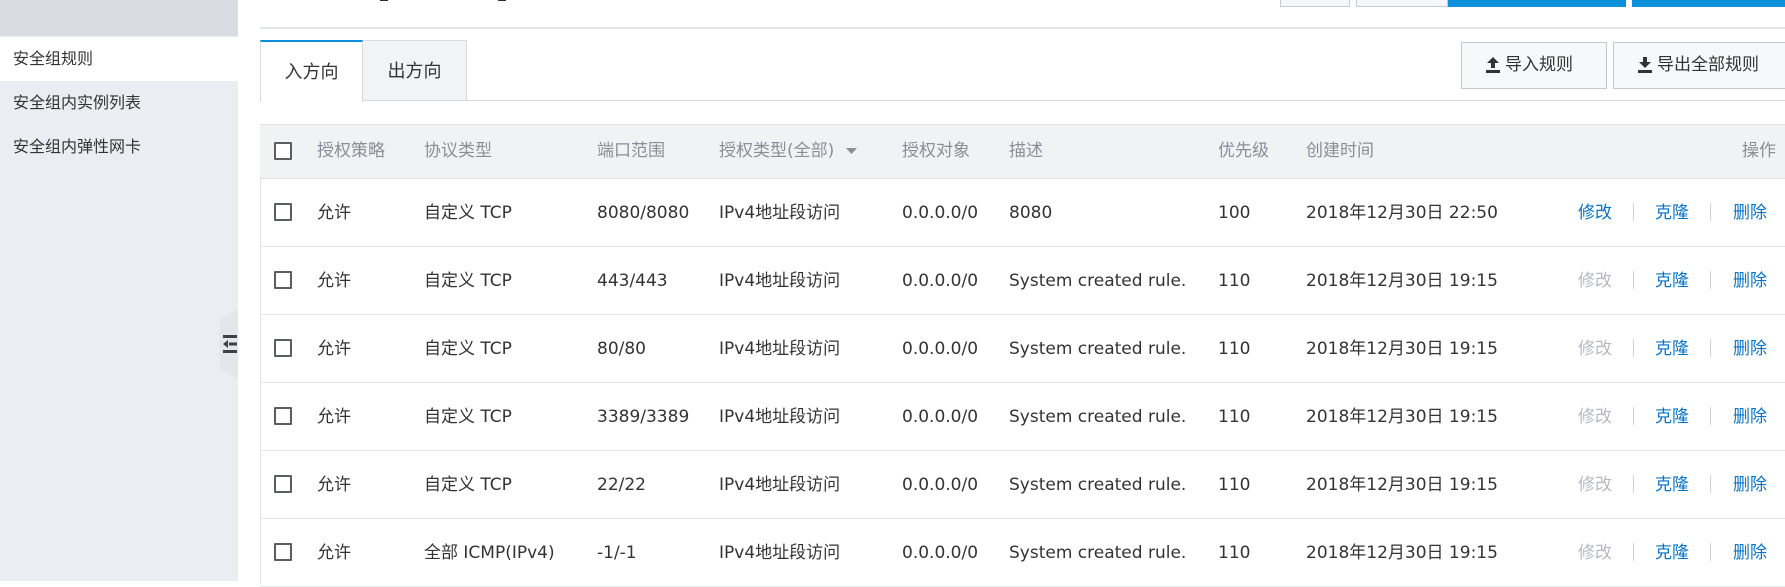 This screenshot has width=1785, height=587. I want to click on col-header-protocol: 协议类型, so click(458, 151).